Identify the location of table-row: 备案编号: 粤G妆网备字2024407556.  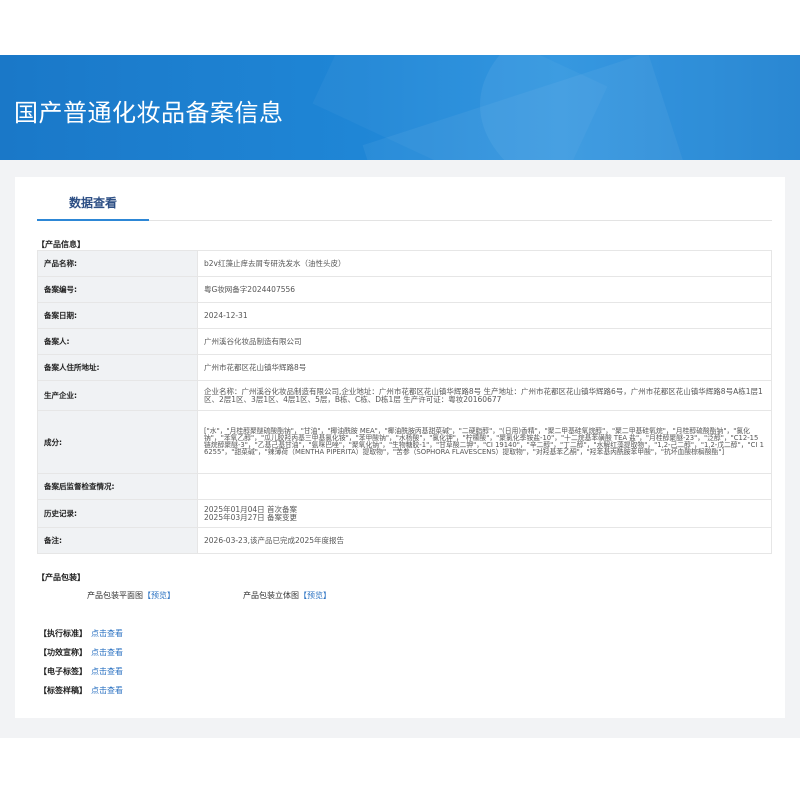
(404, 289).